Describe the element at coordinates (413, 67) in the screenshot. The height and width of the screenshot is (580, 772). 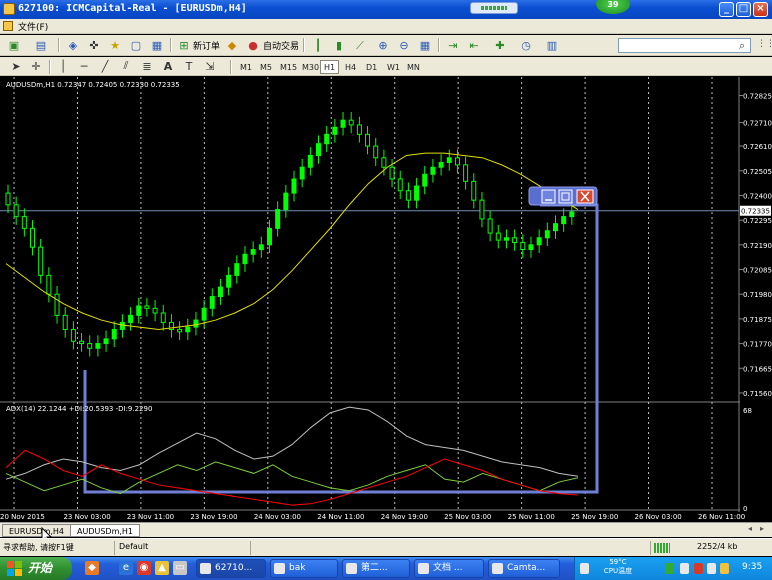
I see `timeframe-mn: MN` at that location.